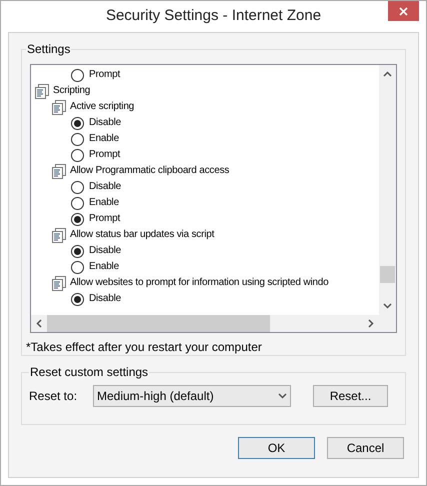 This screenshot has height=486, width=427. I want to click on setting-label: Allow status bar updates via script, so click(142, 235).